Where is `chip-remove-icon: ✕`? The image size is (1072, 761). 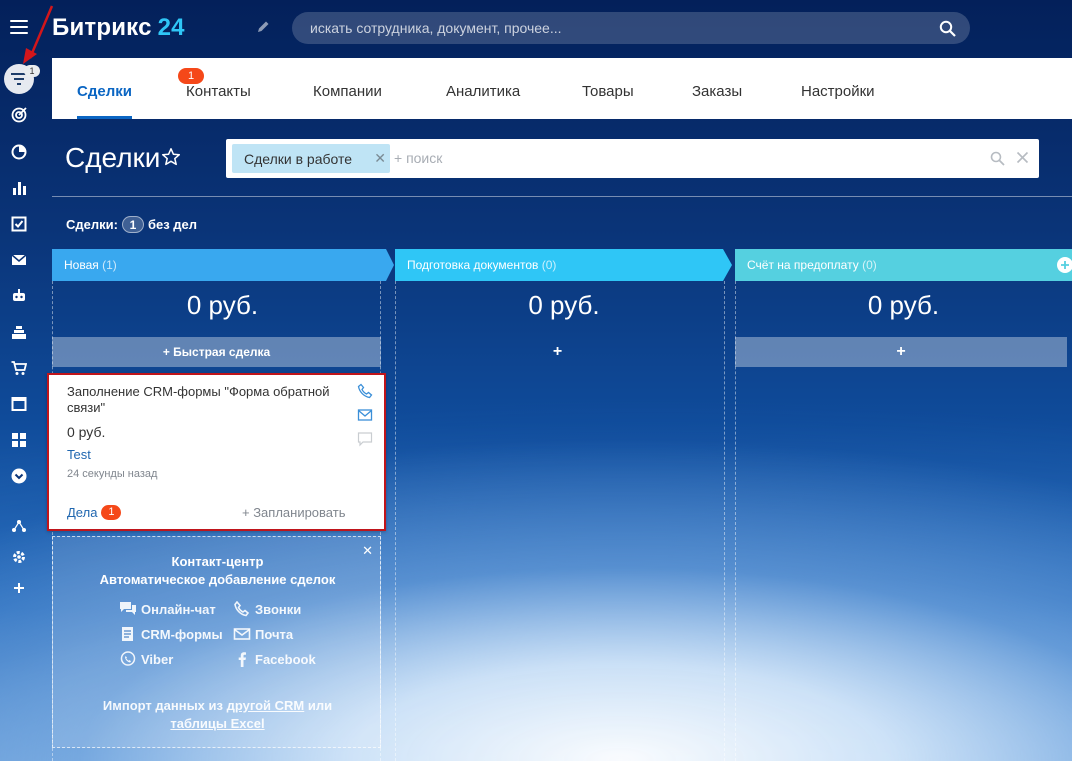
chip-remove-icon: ✕ is located at coordinates (380, 158).